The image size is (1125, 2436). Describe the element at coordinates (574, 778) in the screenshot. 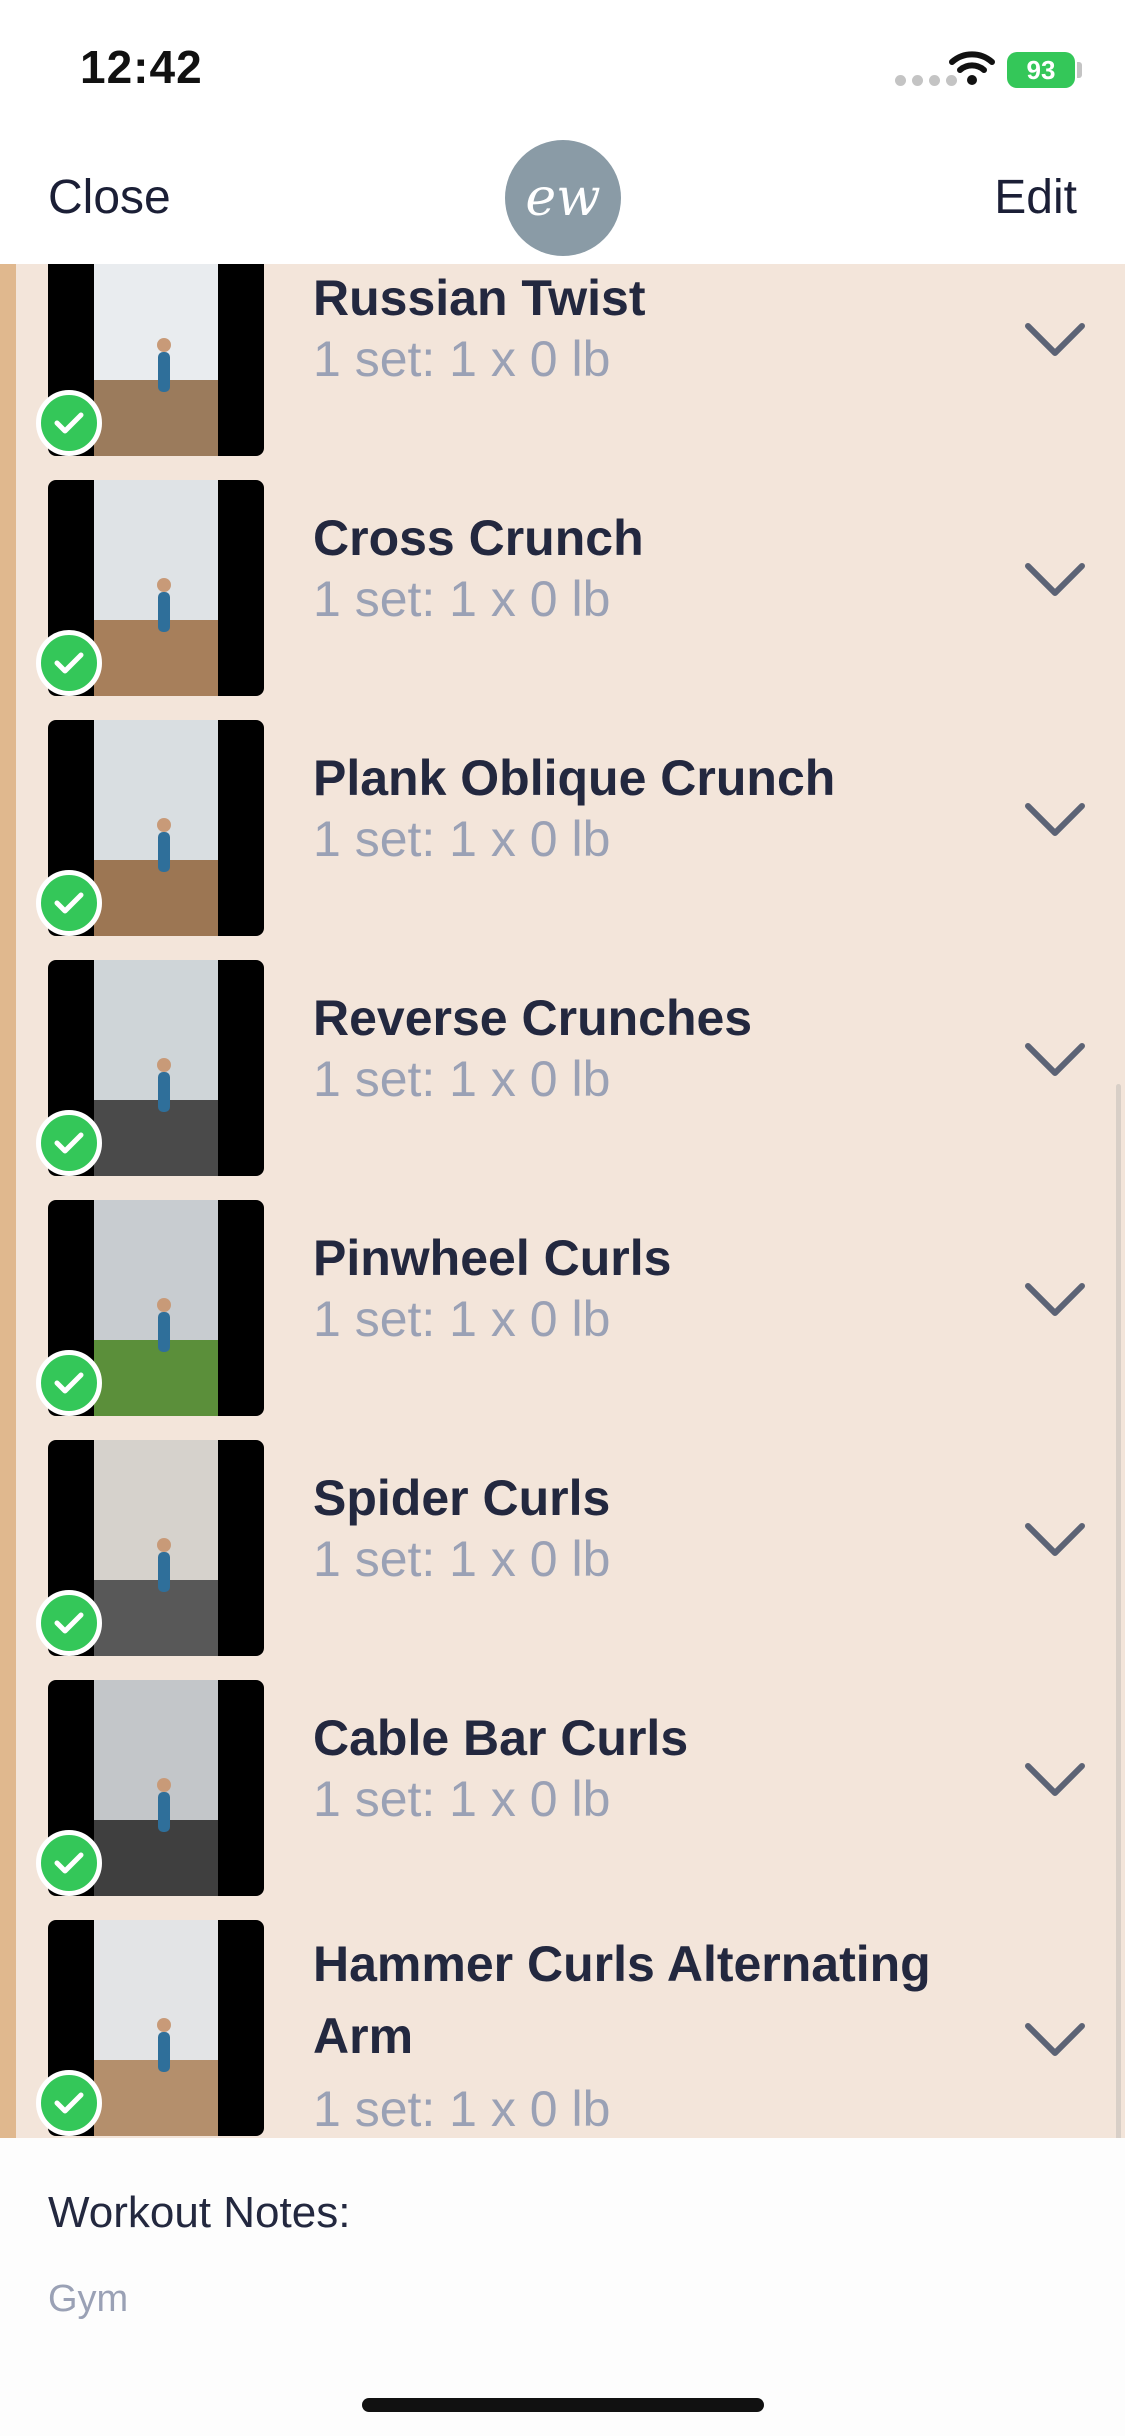

I see `exercise-name: Plank Oblique Crunch` at that location.